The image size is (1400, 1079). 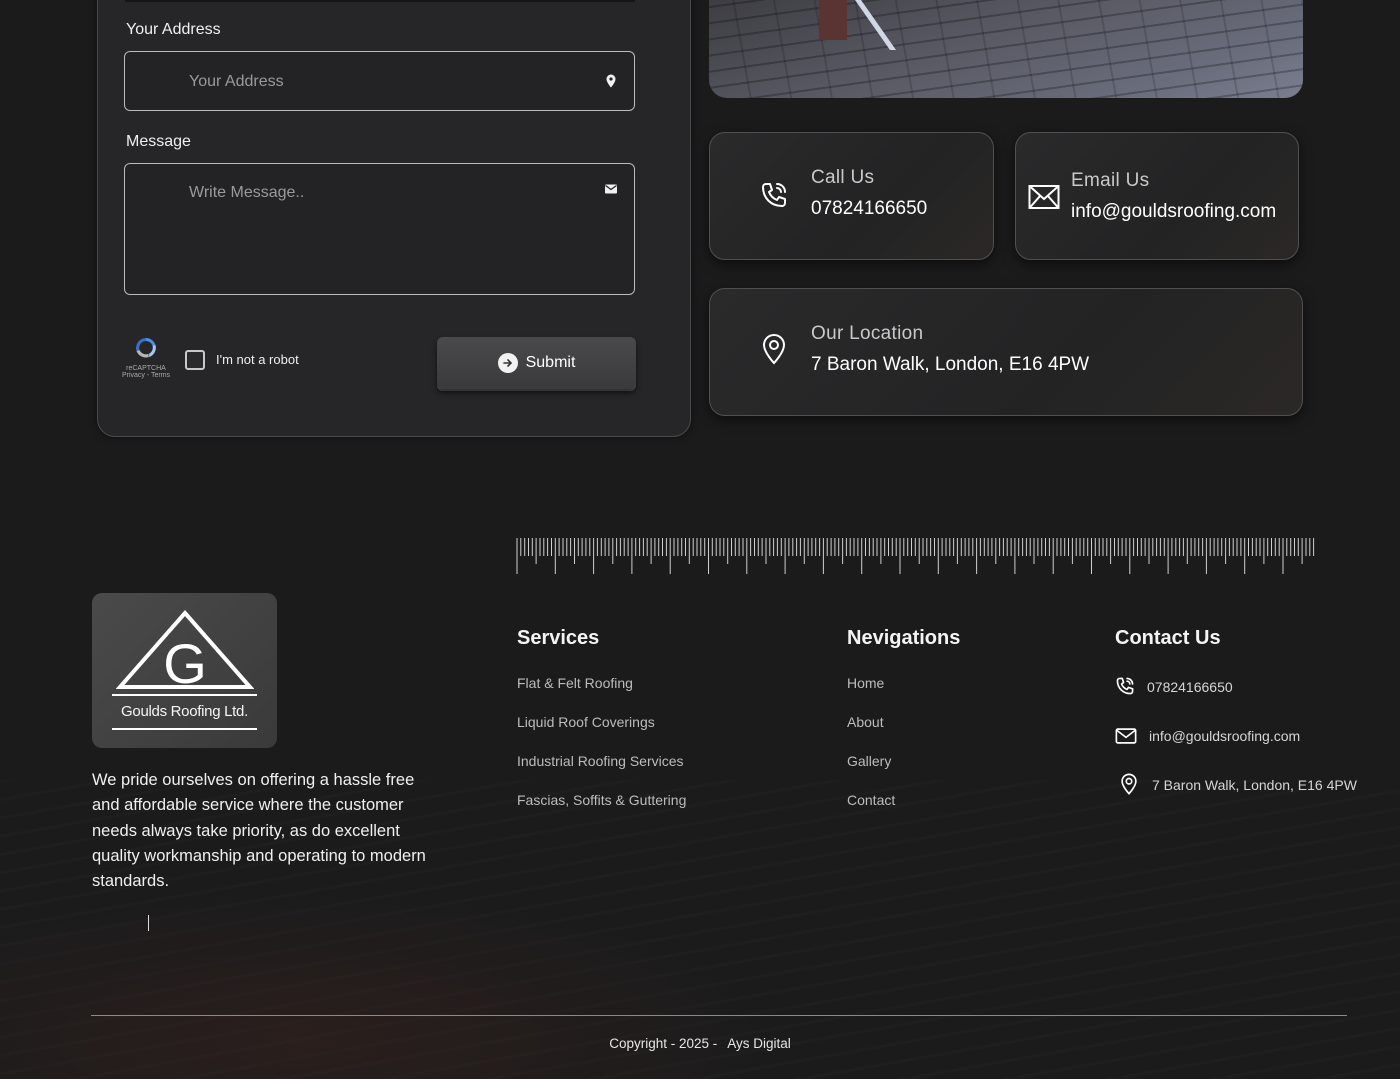 What do you see at coordinates (759, 1043) in the screenshot?
I see `credit-link: Ays Digital` at bounding box center [759, 1043].